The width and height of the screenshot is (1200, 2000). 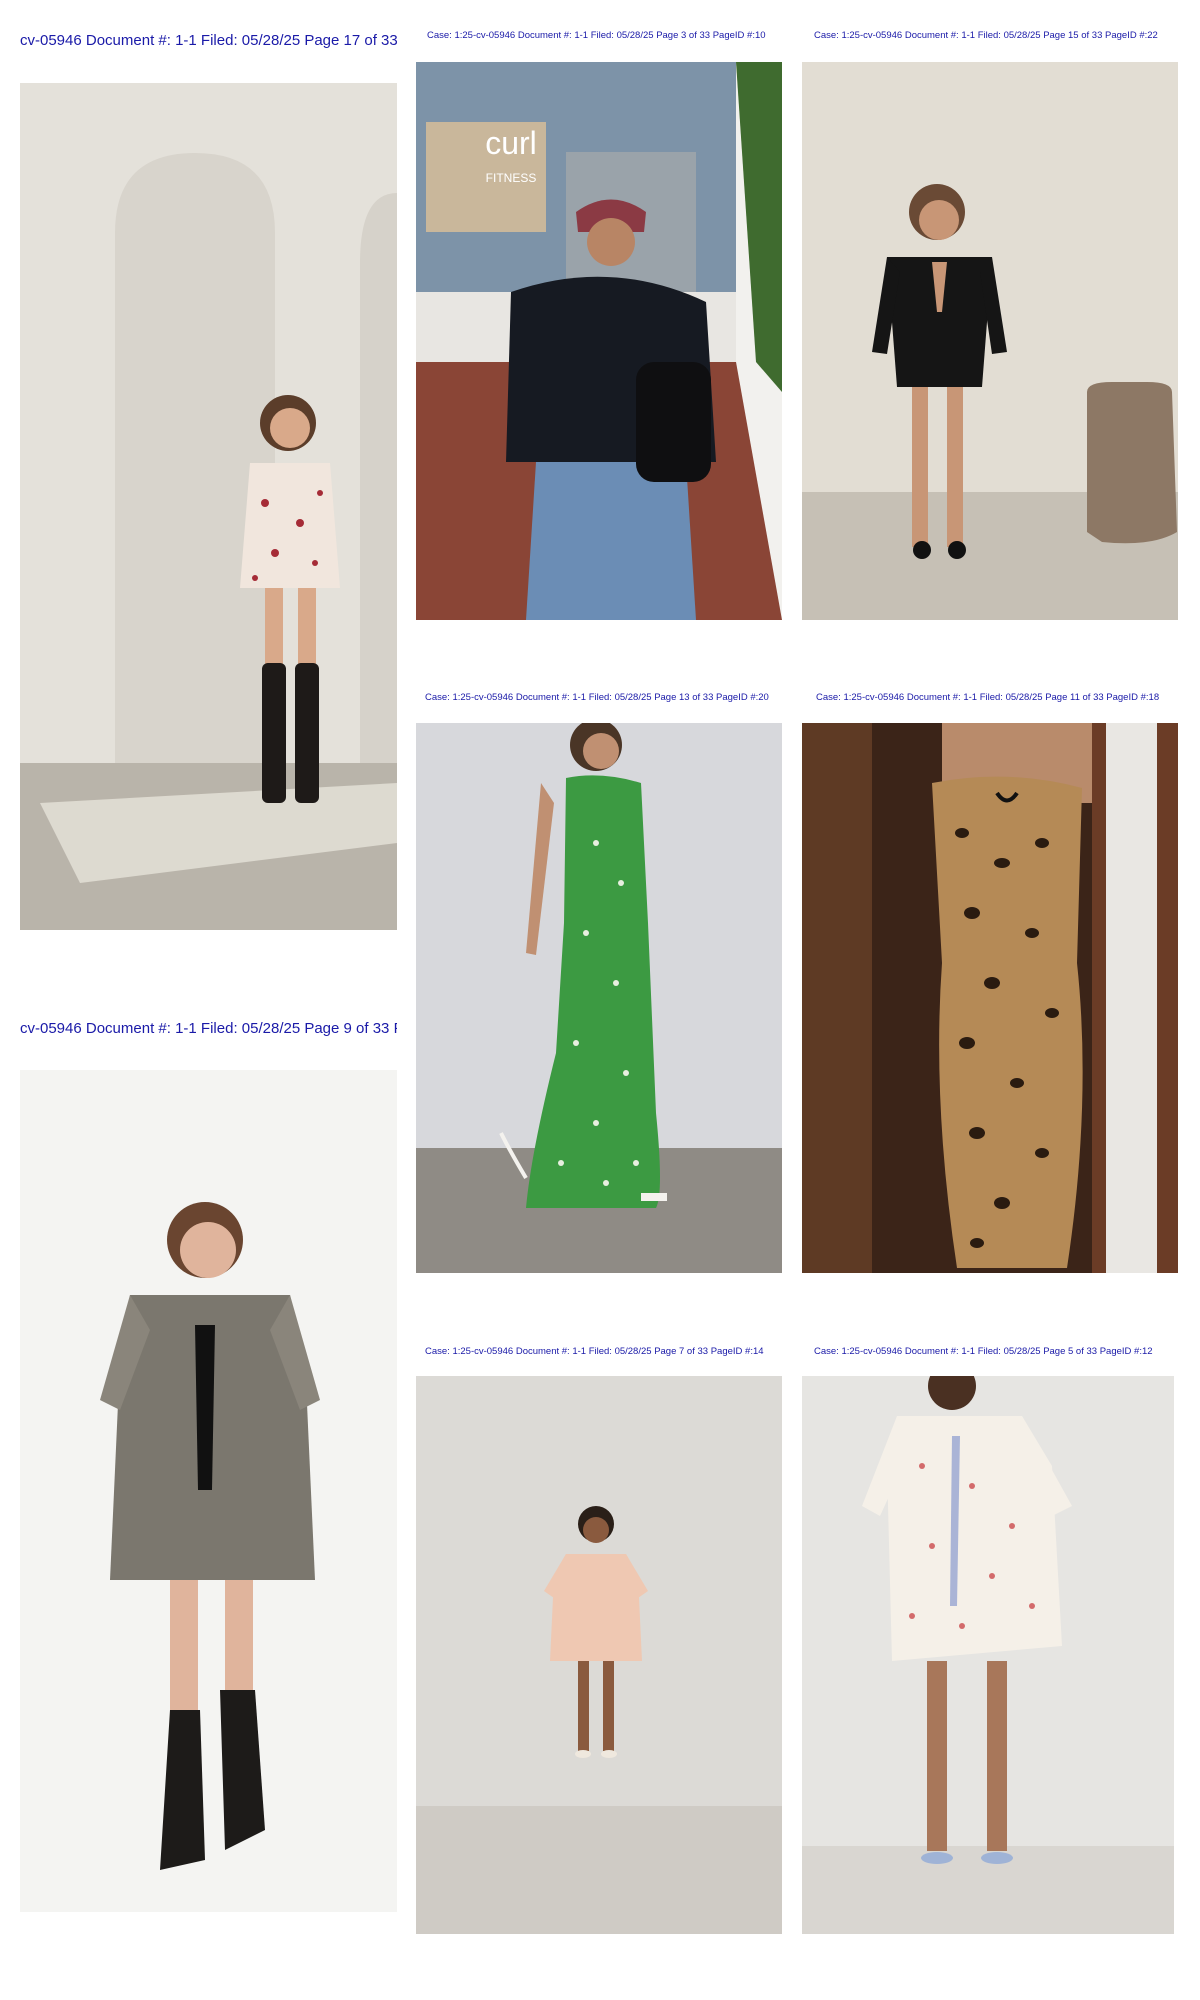 What do you see at coordinates (511, 143) in the screenshot?
I see `storefront-sign-text: curl` at bounding box center [511, 143].